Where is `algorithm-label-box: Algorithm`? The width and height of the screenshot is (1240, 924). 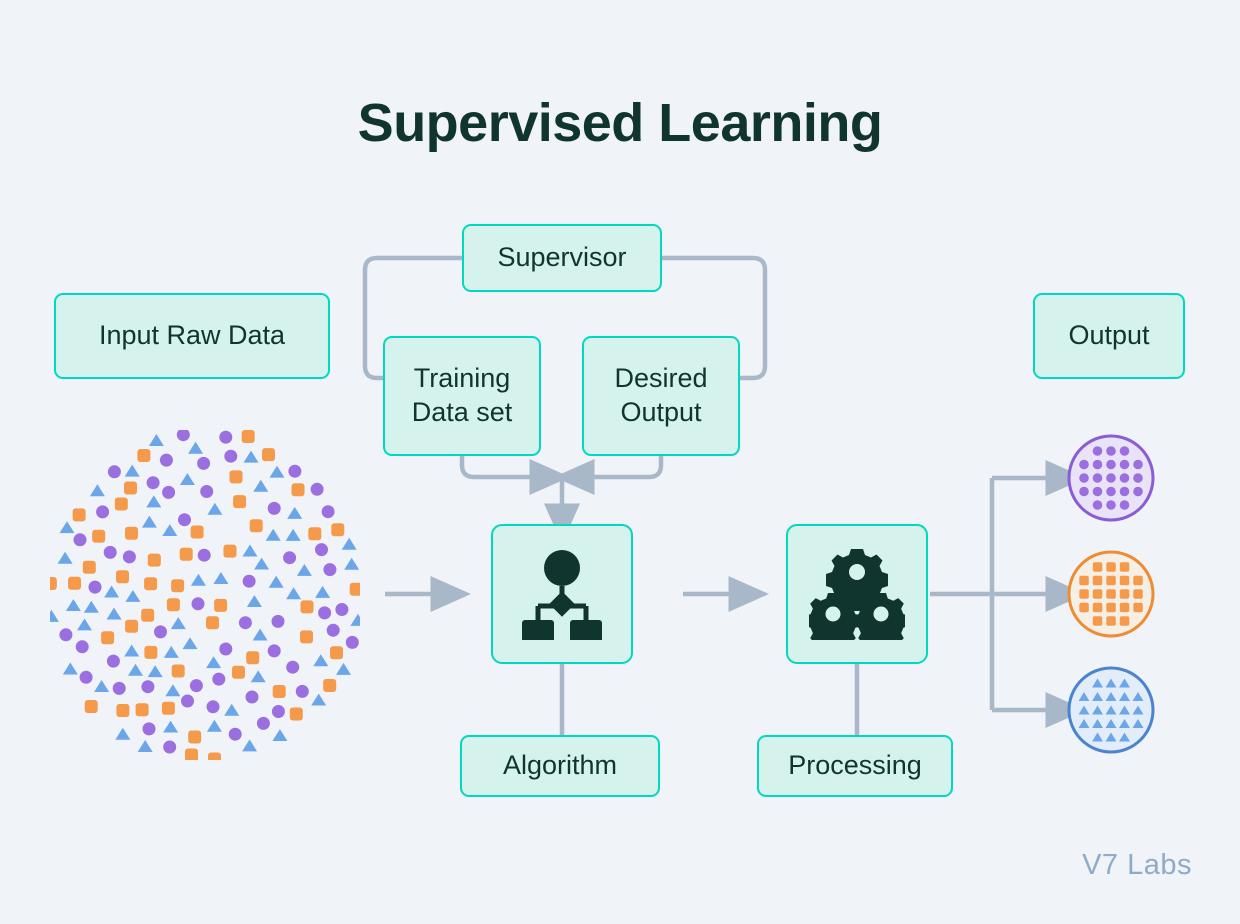 algorithm-label-box: Algorithm is located at coordinates (560, 766).